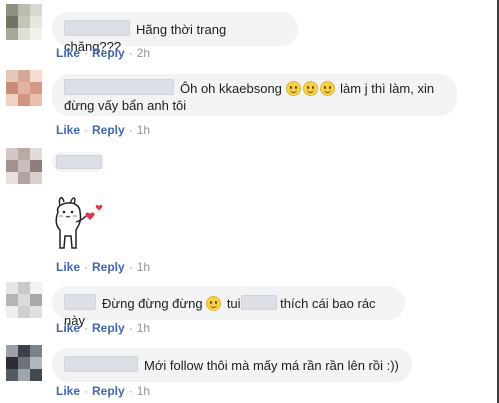  What do you see at coordinates (233, 303) in the screenshot?
I see `comment-text: tui` at bounding box center [233, 303].